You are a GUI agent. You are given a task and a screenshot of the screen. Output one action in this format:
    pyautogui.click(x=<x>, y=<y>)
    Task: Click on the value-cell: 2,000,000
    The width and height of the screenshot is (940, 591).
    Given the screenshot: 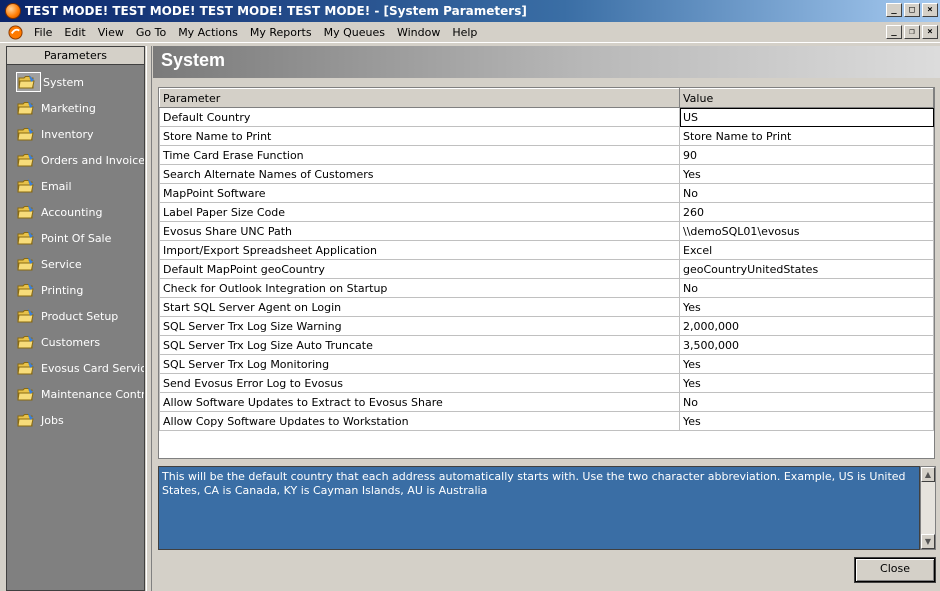 What is the action you would take?
    pyautogui.click(x=806, y=326)
    